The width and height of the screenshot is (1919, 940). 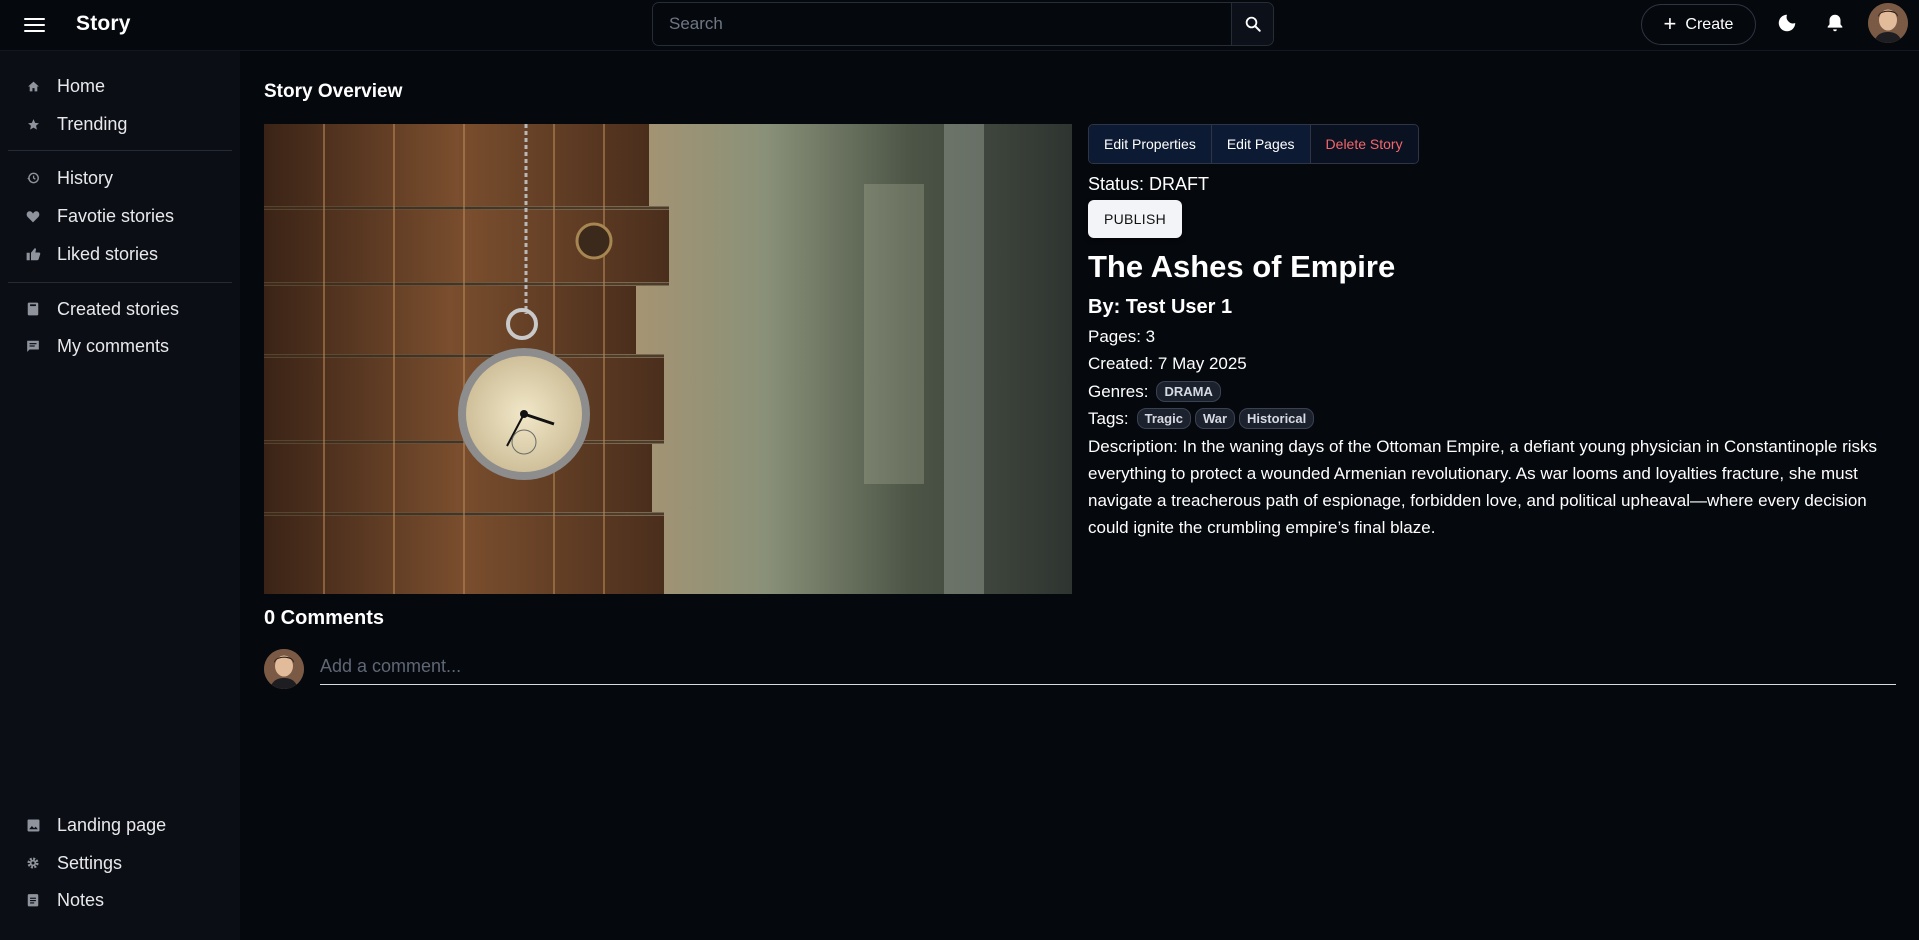 What do you see at coordinates (113, 345) in the screenshot?
I see `sidebar-item-label: My comments` at bounding box center [113, 345].